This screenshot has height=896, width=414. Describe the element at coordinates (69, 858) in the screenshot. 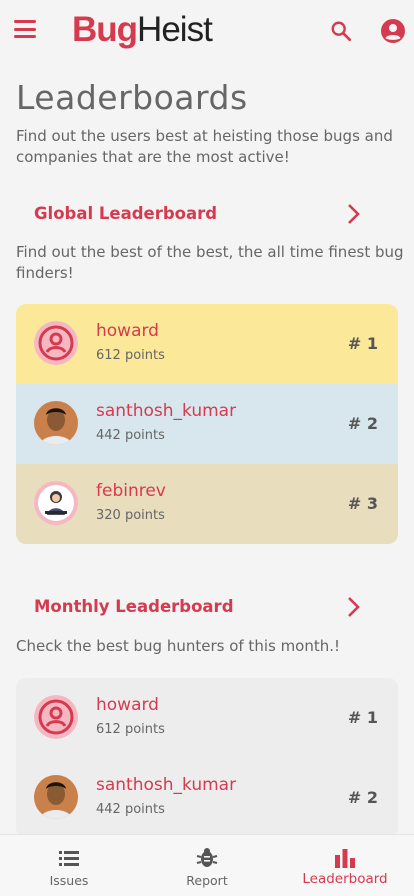

I see `list-icon` at that location.